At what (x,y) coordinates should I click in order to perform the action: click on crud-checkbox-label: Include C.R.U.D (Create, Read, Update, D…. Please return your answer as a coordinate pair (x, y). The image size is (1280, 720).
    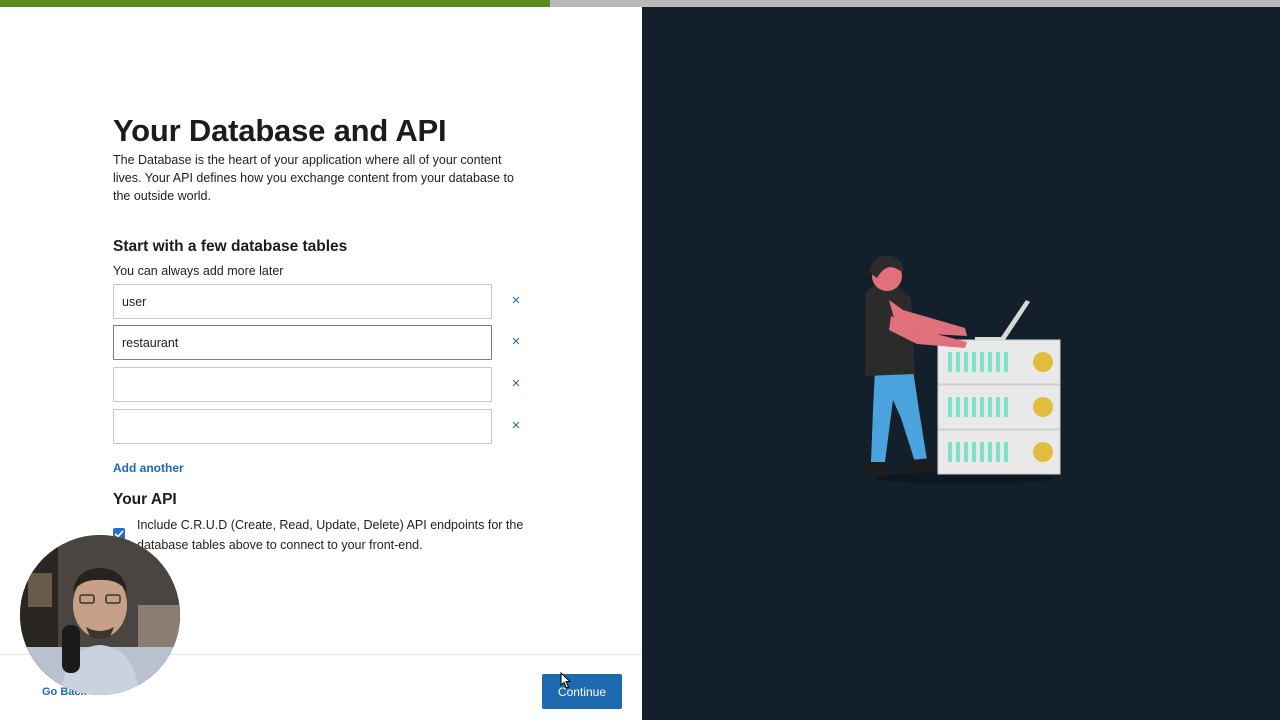
    Looking at the image, I should click on (330, 535).